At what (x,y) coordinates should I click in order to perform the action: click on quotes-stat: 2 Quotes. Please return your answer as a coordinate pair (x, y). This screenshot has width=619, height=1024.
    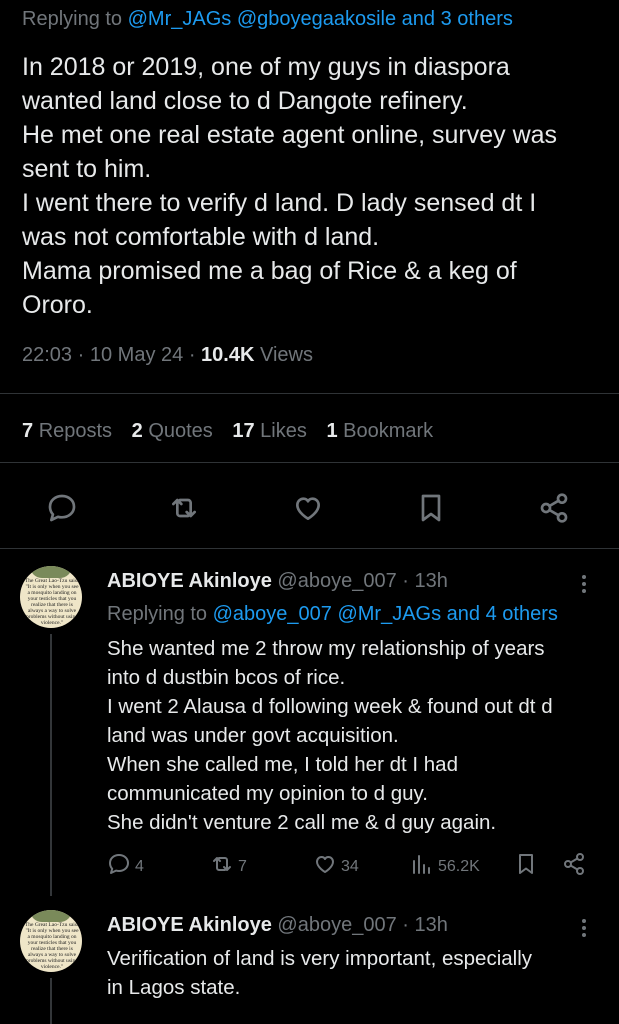
    Looking at the image, I should click on (172, 431).